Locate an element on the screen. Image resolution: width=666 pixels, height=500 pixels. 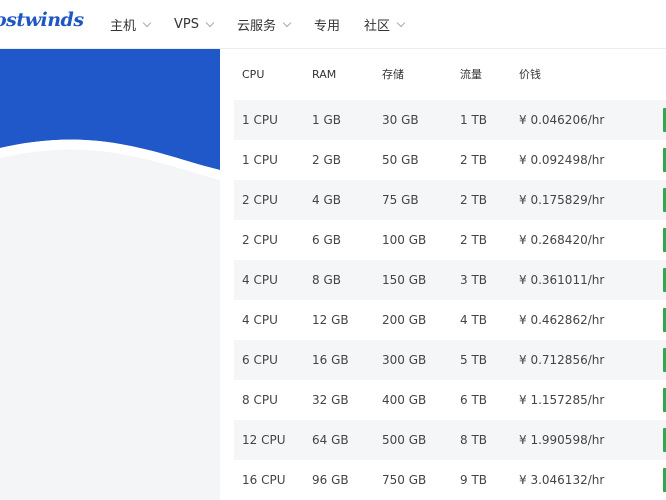
hero-wave-shape is located at coordinates (110, 114).